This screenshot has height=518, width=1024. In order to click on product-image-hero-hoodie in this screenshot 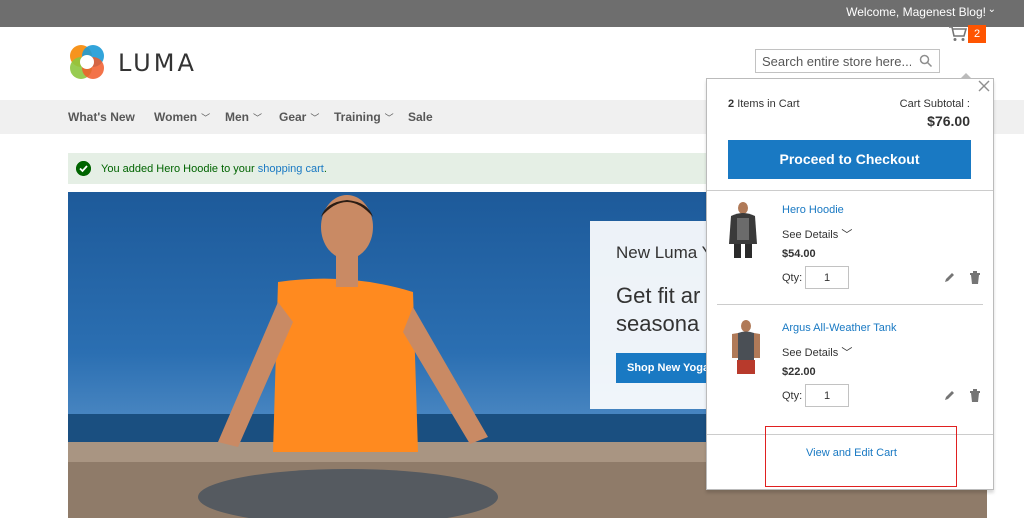, I will do `click(743, 230)`.